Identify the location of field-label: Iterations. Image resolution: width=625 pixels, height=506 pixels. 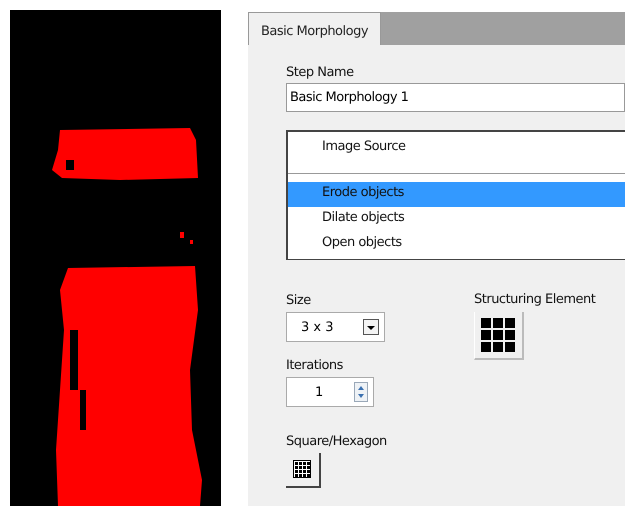
(314, 365).